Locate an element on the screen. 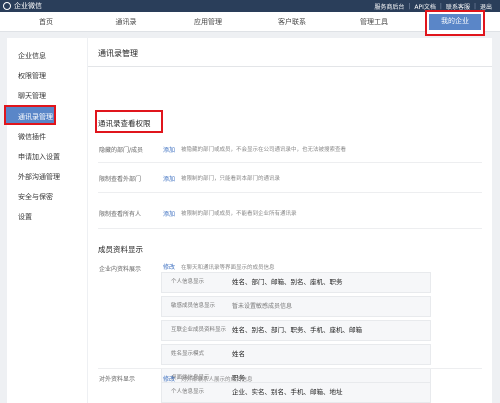  nav-label: 管理工具 is located at coordinates (374, 22).